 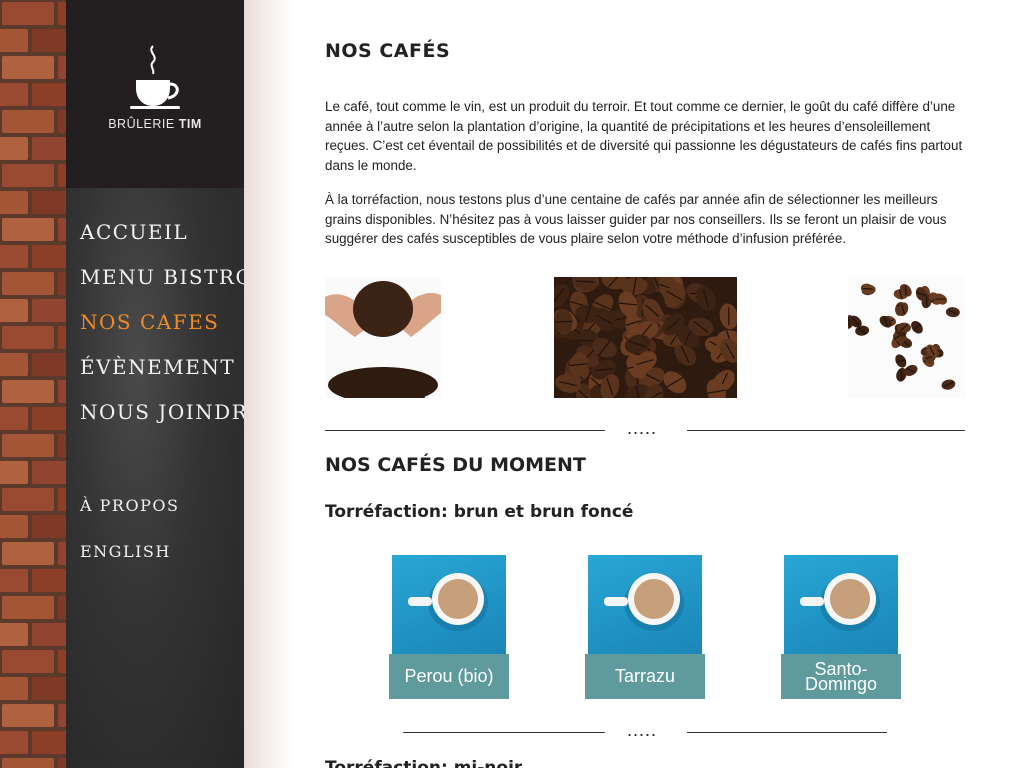 I want to click on nav-item-a-propos: À PROPOS, so click(x=129, y=513).